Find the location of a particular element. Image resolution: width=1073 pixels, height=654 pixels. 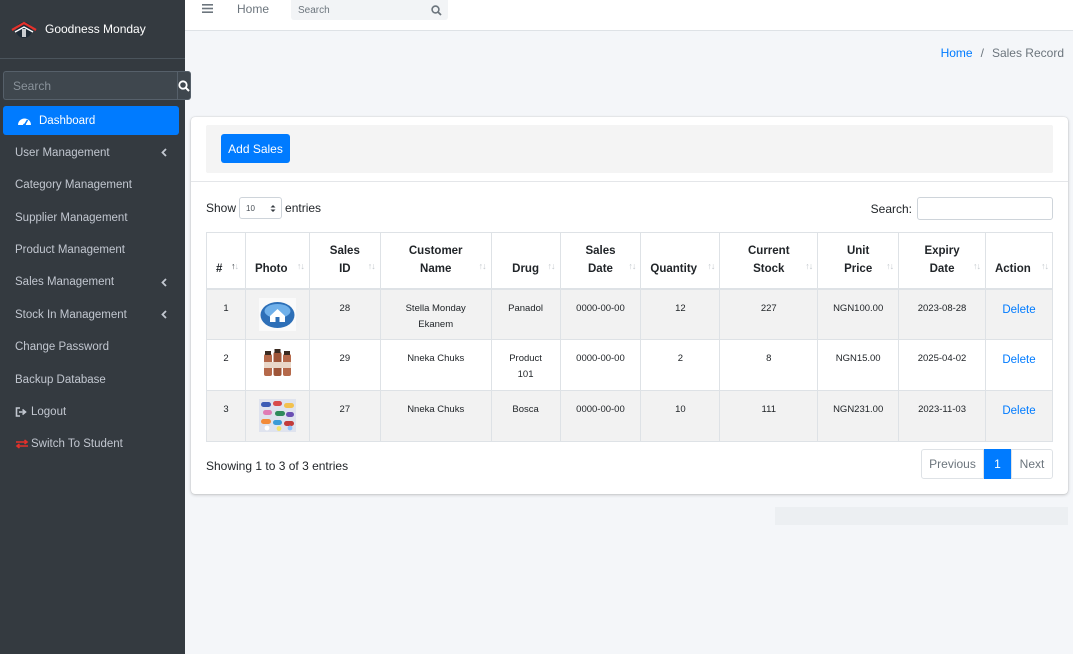

sidebar-item-label: Product Management is located at coordinates (70, 250).